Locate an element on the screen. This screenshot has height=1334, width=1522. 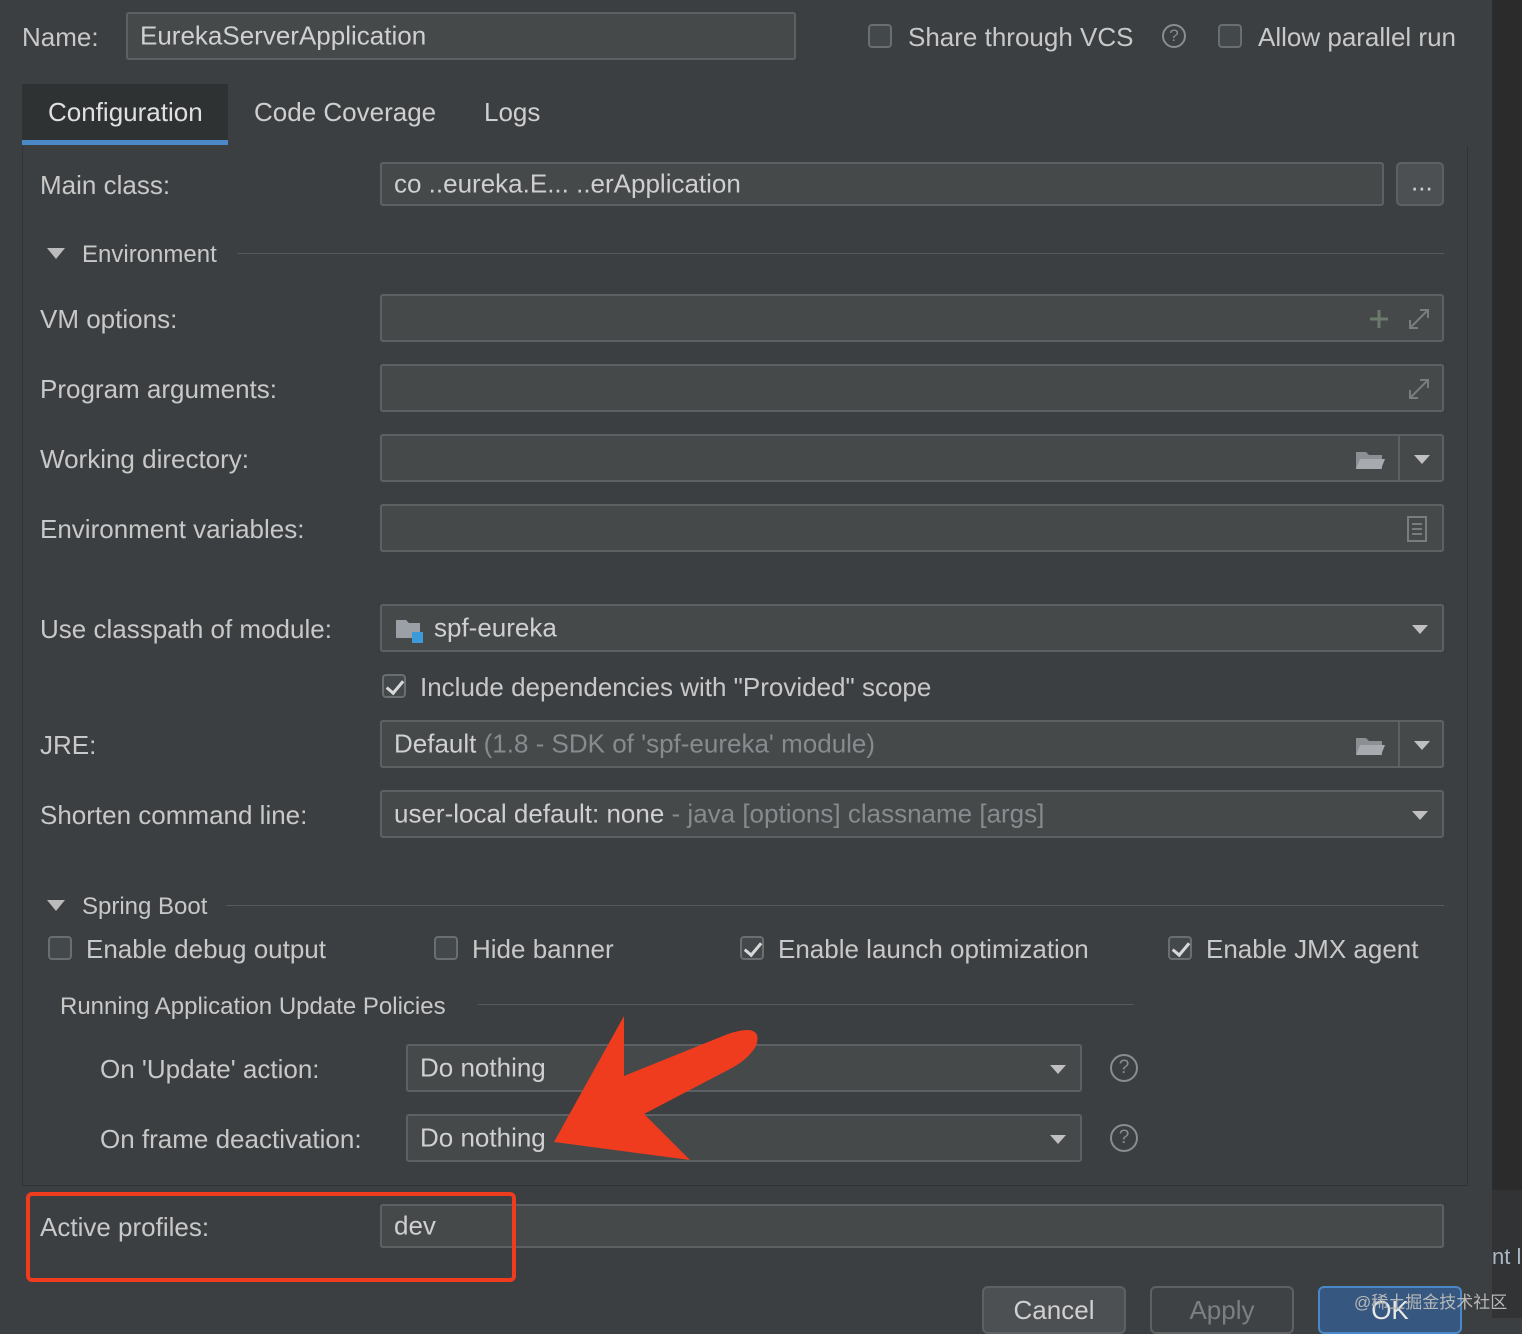
environment-collapse-icon is located at coordinates (56, 253).